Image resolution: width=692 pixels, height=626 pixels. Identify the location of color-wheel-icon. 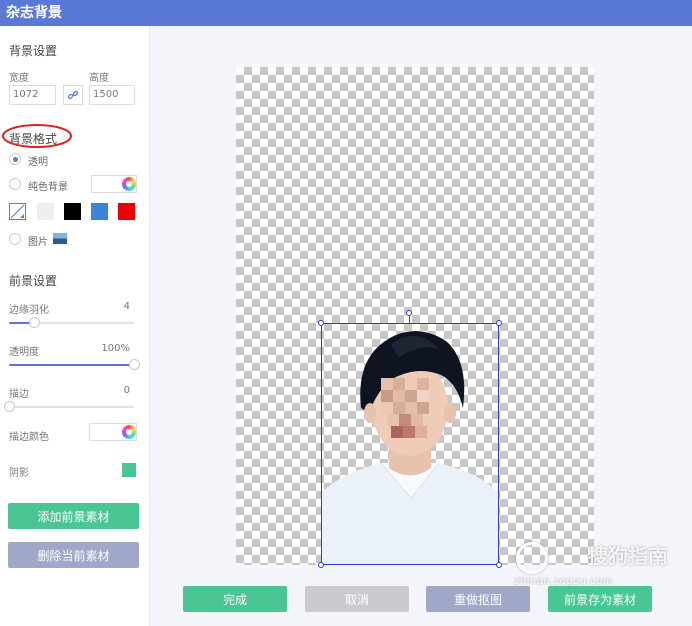
(129, 184).